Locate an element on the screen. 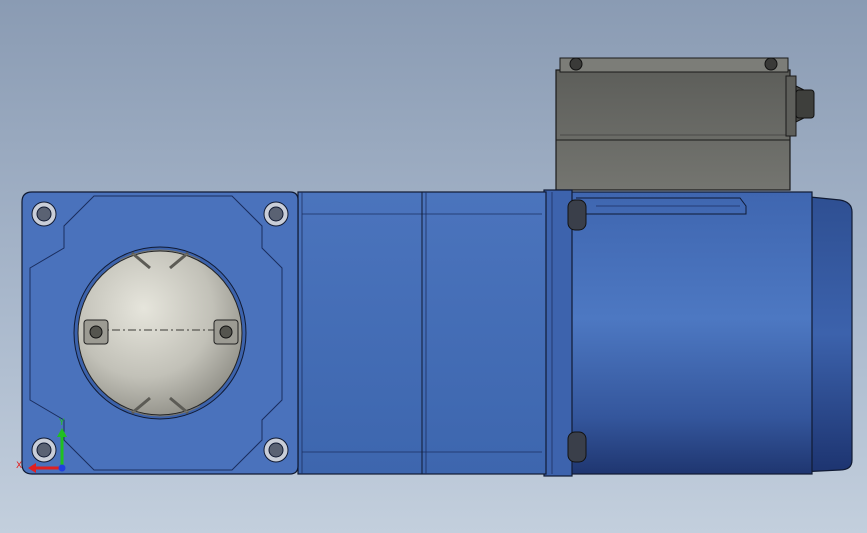 The height and width of the screenshot is (533, 867). cable-gland-icon is located at coordinates (805, 104).